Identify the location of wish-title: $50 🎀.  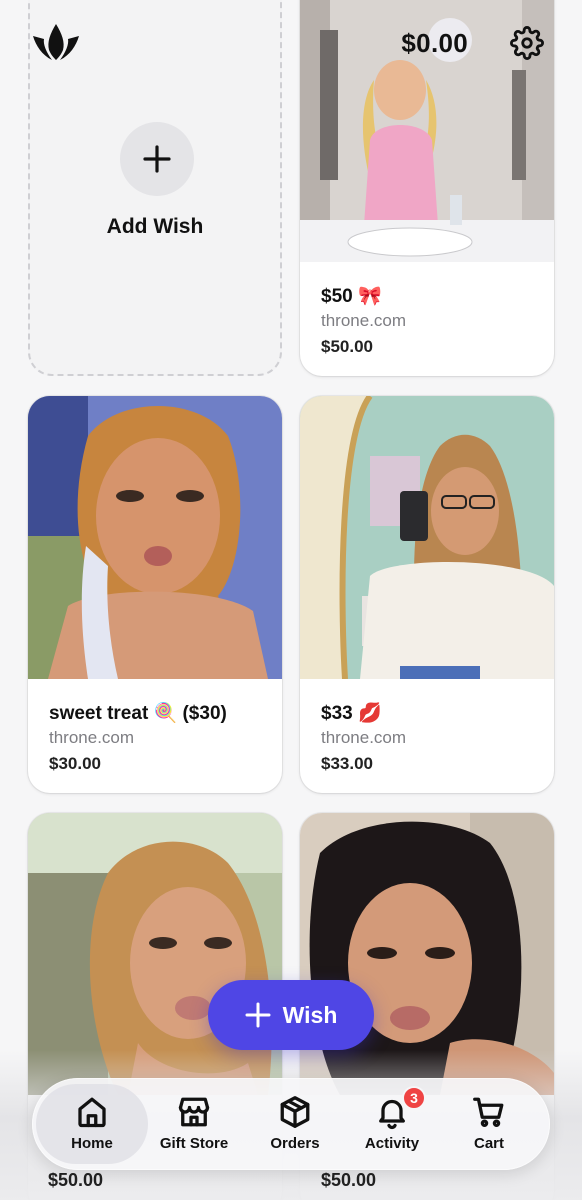
(351, 296).